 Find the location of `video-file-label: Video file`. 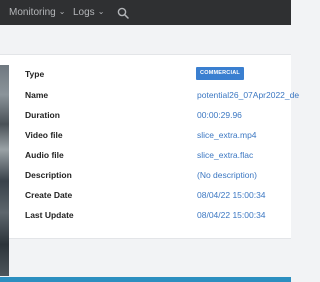

video-file-label: Video file is located at coordinates (44, 135).